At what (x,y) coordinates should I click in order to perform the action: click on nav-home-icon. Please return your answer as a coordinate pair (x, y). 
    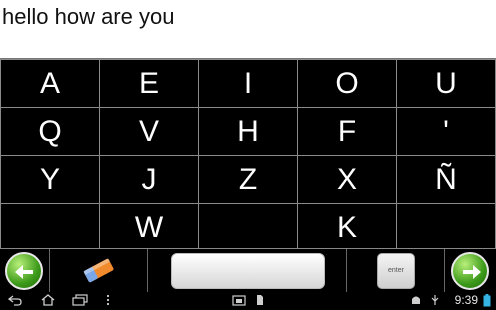
    Looking at the image, I should click on (48, 301).